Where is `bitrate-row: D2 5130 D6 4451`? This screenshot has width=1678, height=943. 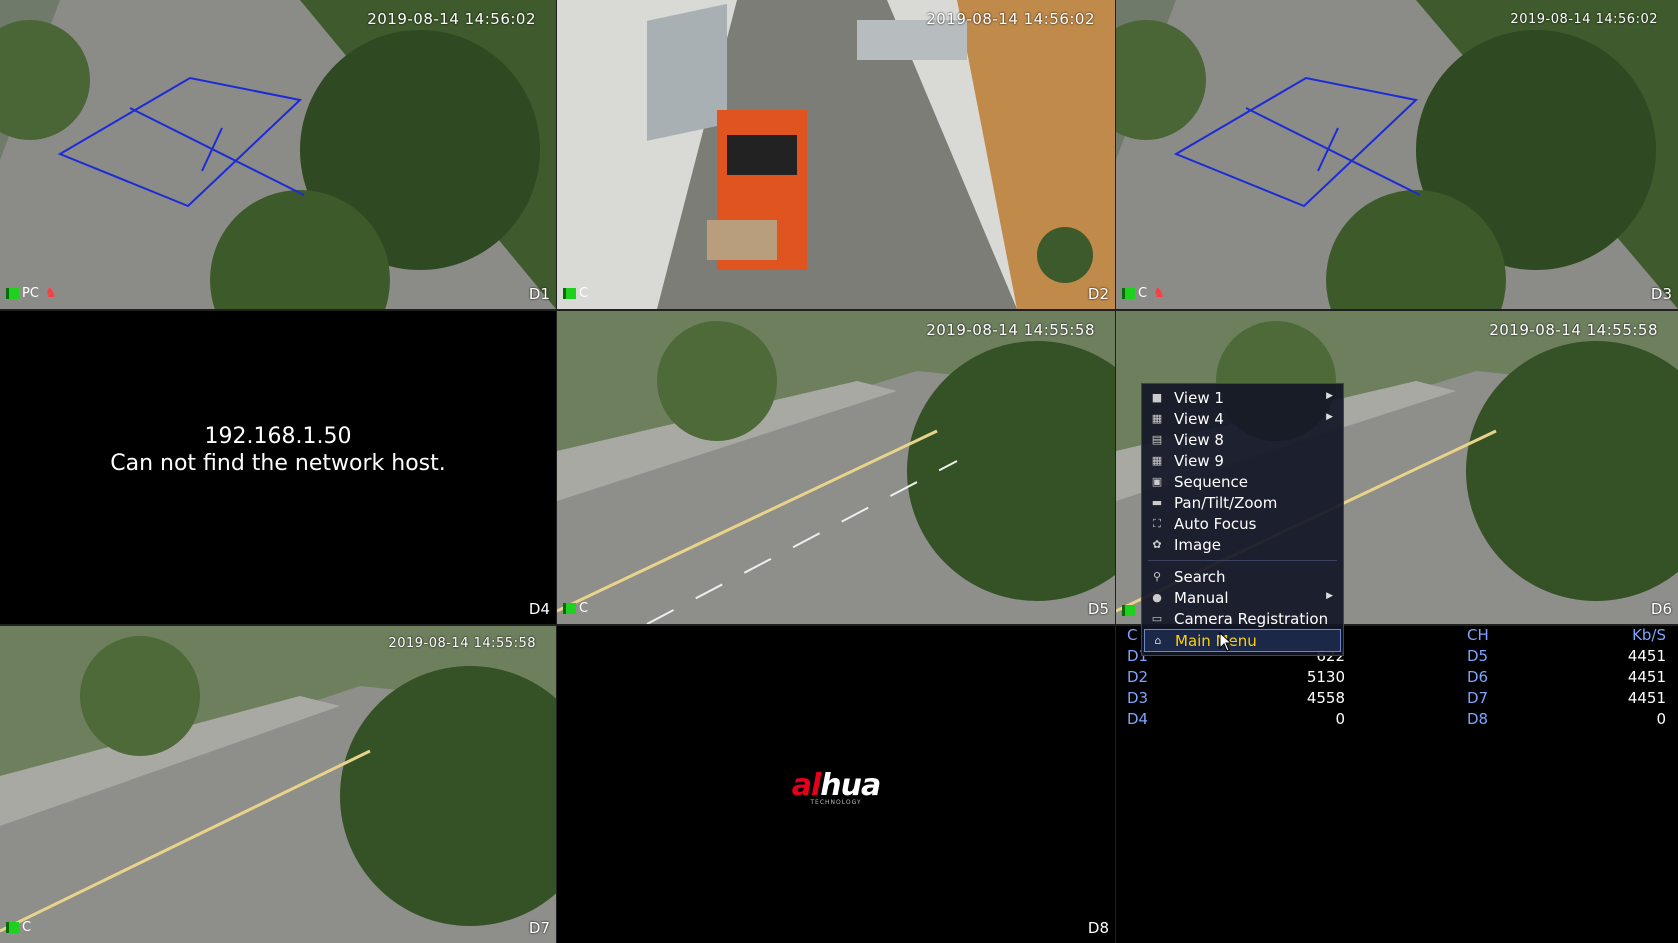 bitrate-row: D2 5130 D6 4451 is located at coordinates (1395, 678).